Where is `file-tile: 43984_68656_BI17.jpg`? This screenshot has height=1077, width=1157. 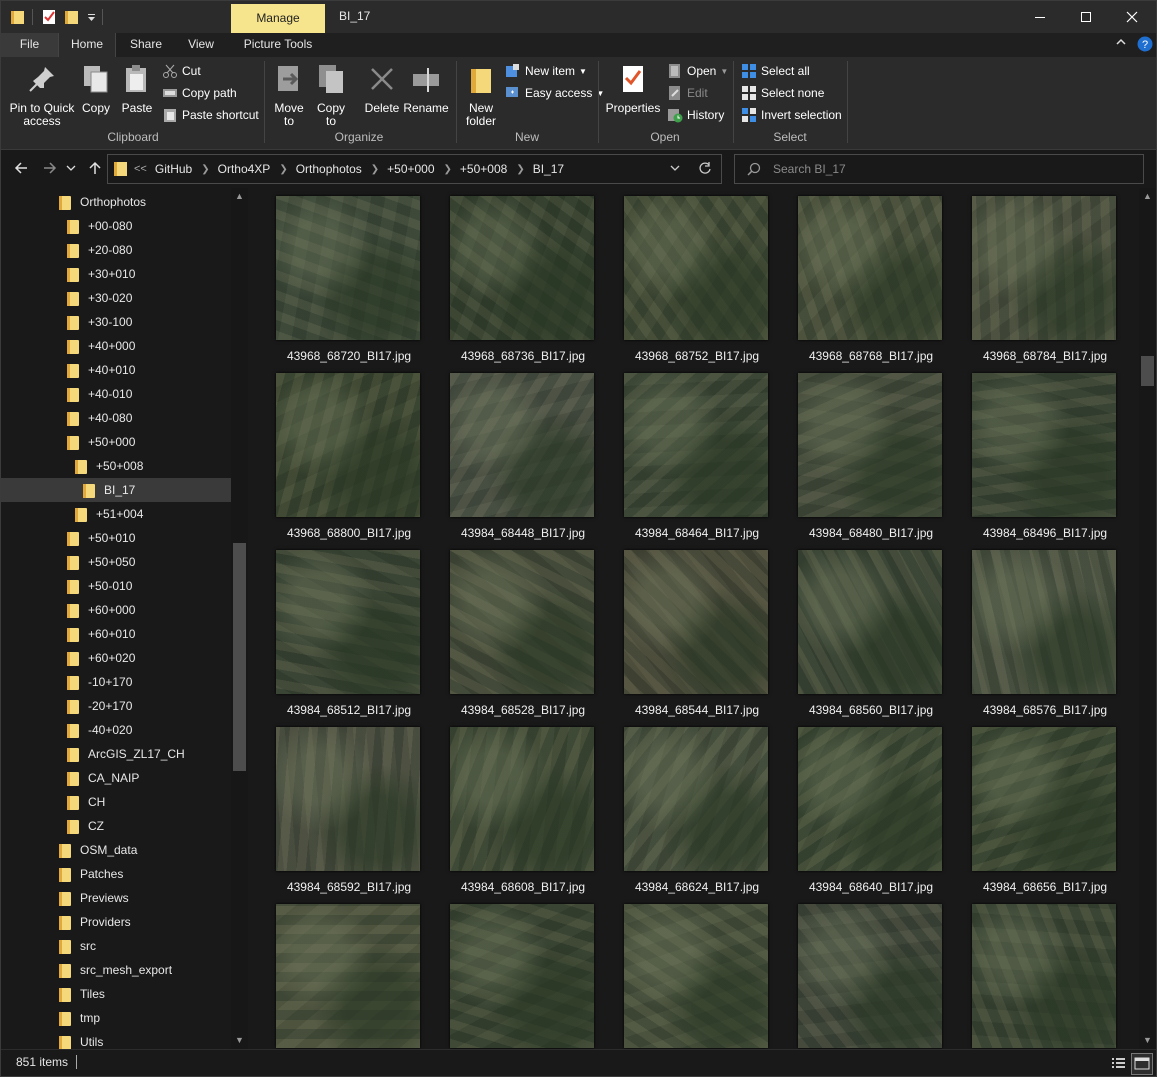 file-tile: 43984_68656_BI17.jpg is located at coordinates (1032, 807).